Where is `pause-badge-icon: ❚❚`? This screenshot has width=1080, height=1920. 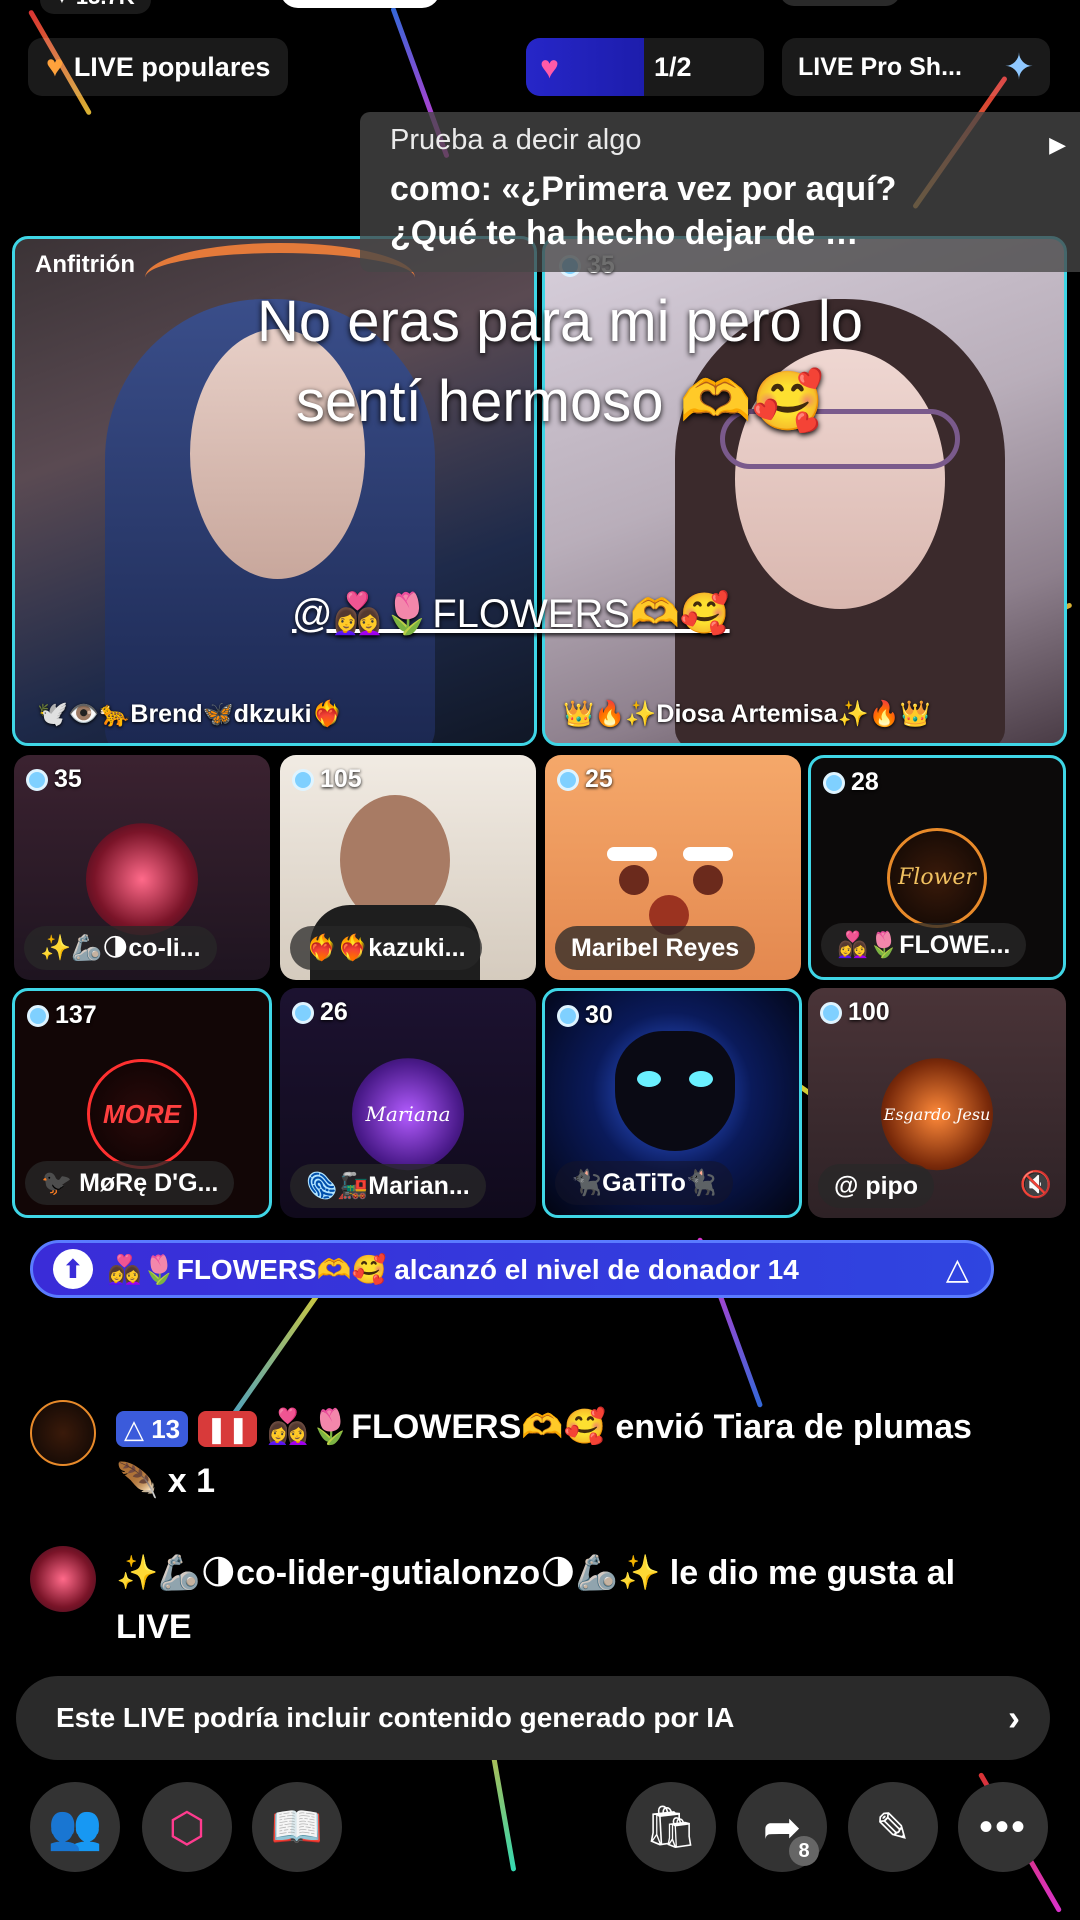 pause-badge-icon: ❚❚ is located at coordinates (227, 1429).